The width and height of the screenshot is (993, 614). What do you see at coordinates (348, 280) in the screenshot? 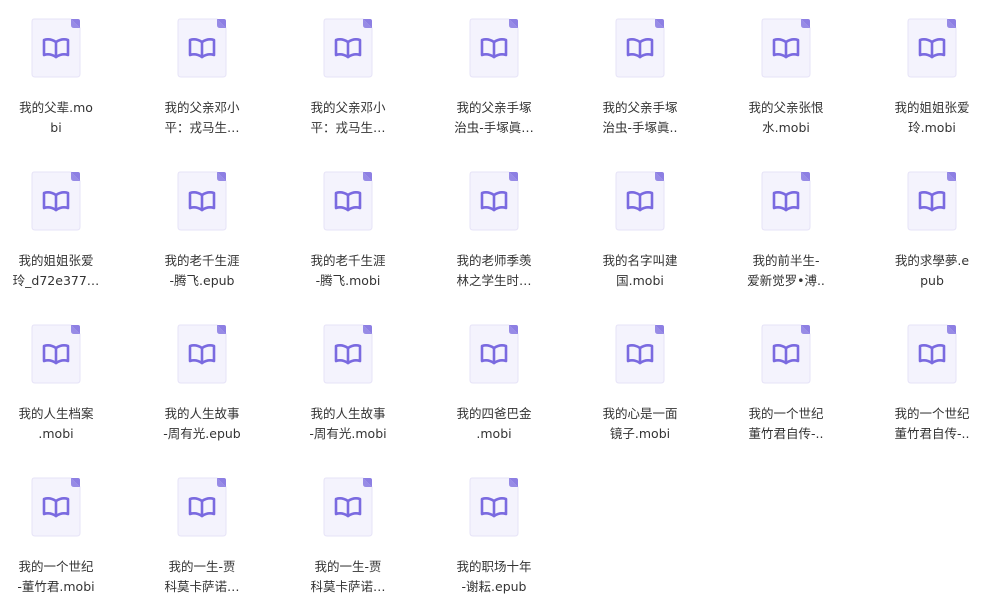
I see `file-name-line-2: -腾飞.mobi` at bounding box center [348, 280].